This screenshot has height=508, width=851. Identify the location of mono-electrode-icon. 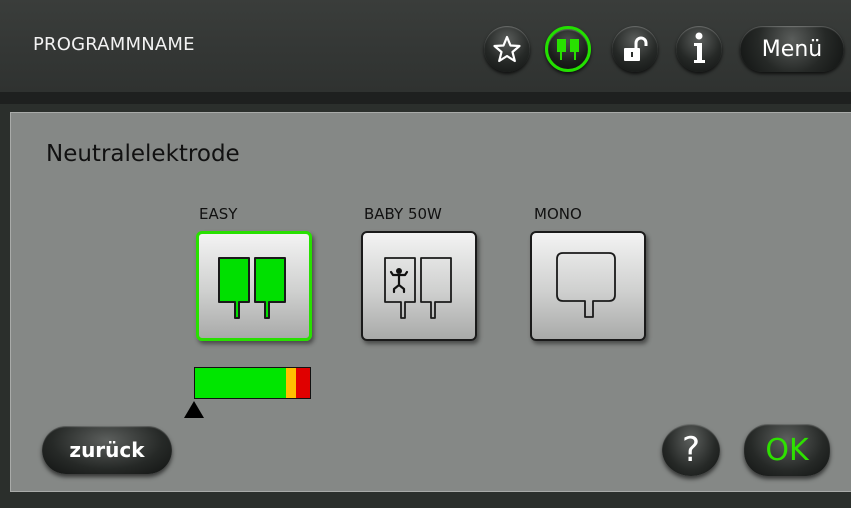
(586, 285).